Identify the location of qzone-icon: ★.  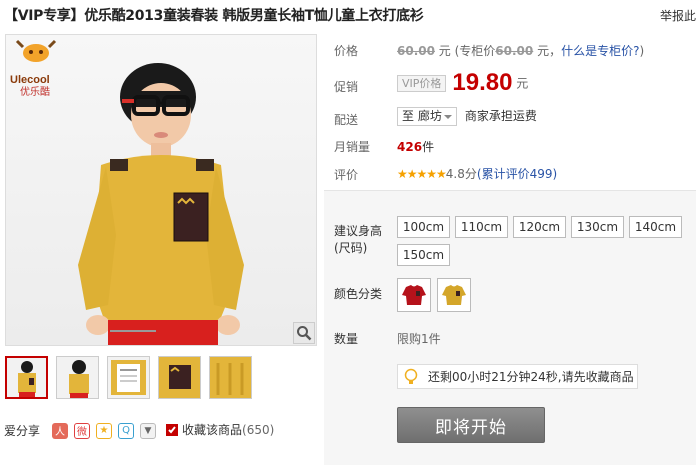
(104, 430).